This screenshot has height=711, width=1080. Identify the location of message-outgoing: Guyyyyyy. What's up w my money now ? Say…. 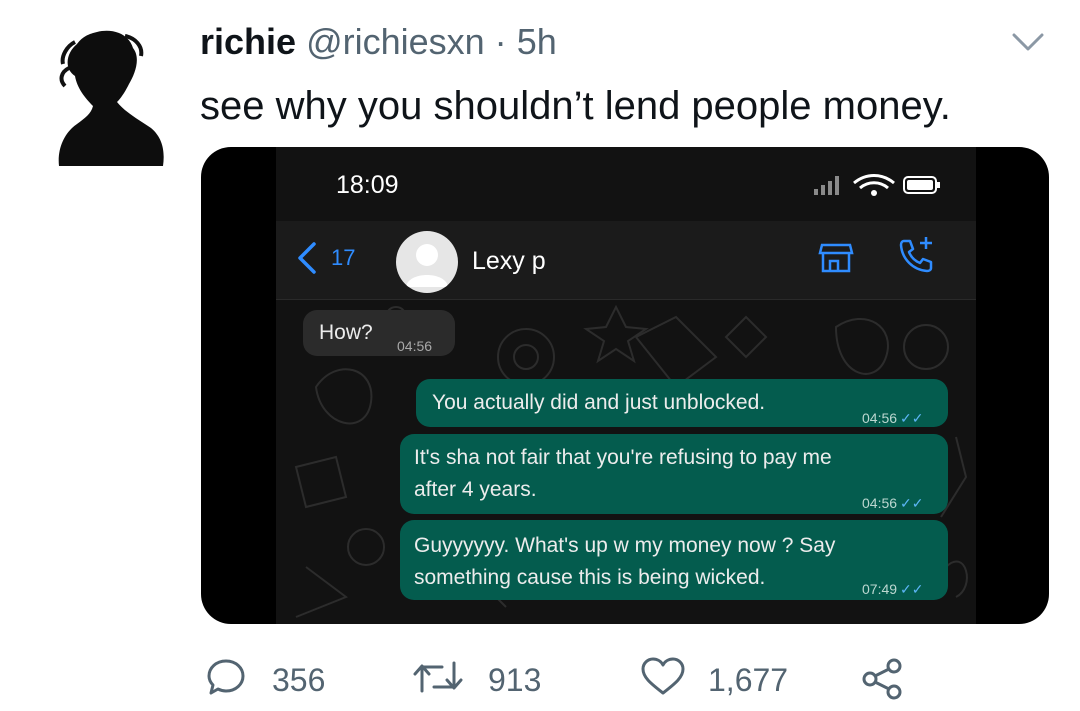
(674, 560).